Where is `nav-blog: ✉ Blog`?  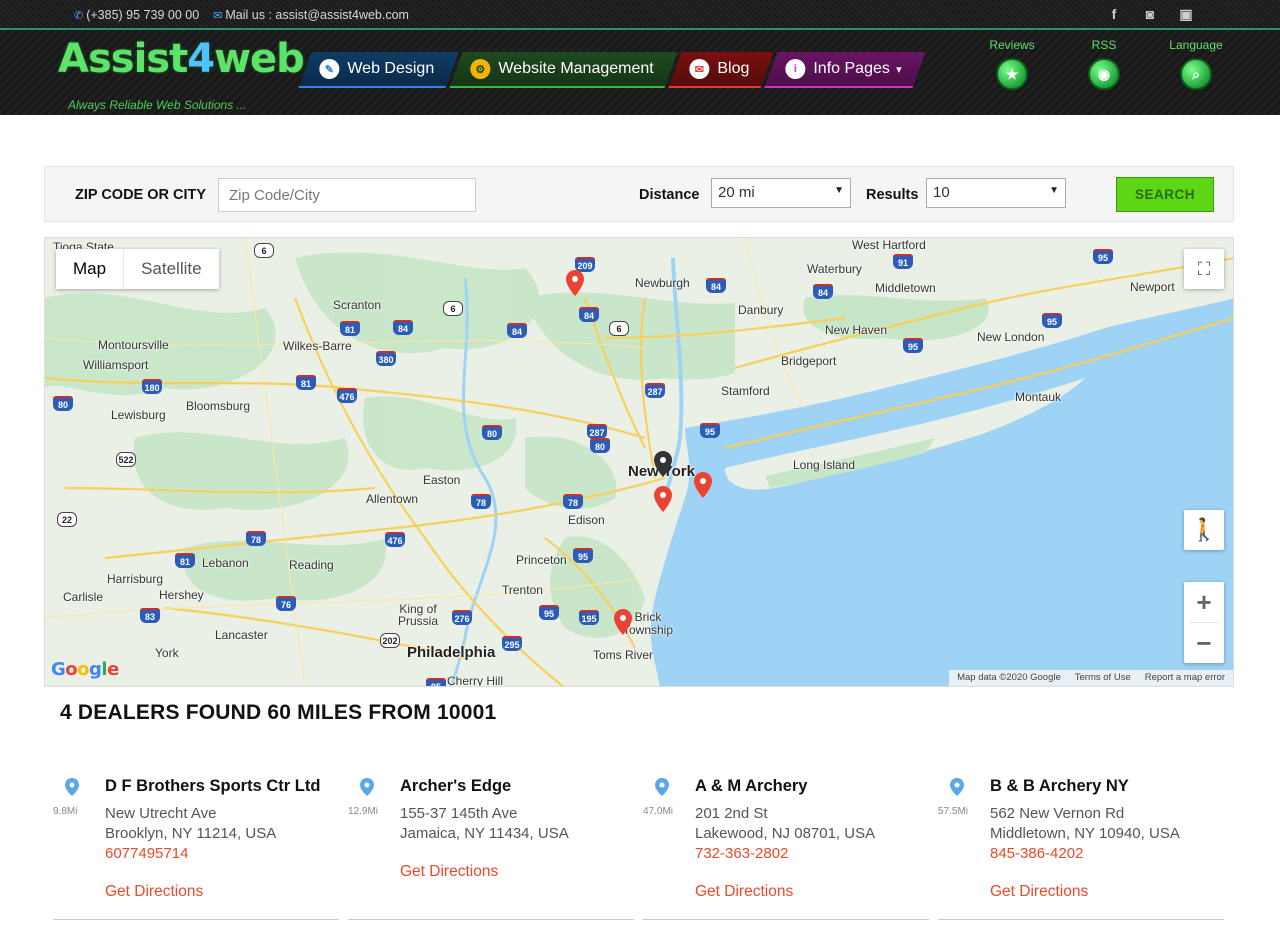
nav-blog: ✉ Blog is located at coordinates (721, 70).